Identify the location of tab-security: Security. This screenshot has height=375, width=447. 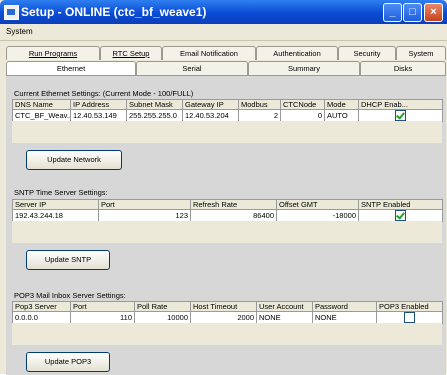
(367, 53).